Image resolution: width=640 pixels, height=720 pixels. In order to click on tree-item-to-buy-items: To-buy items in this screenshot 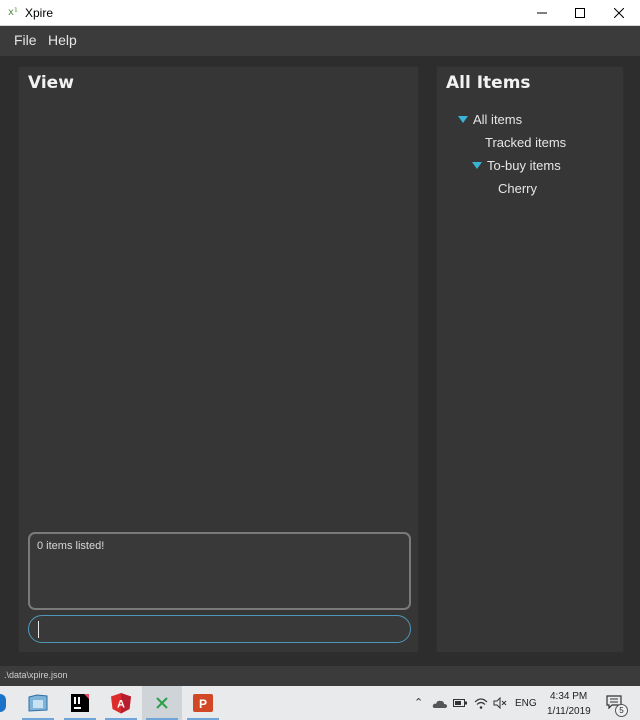, I will do `click(516, 165)`.